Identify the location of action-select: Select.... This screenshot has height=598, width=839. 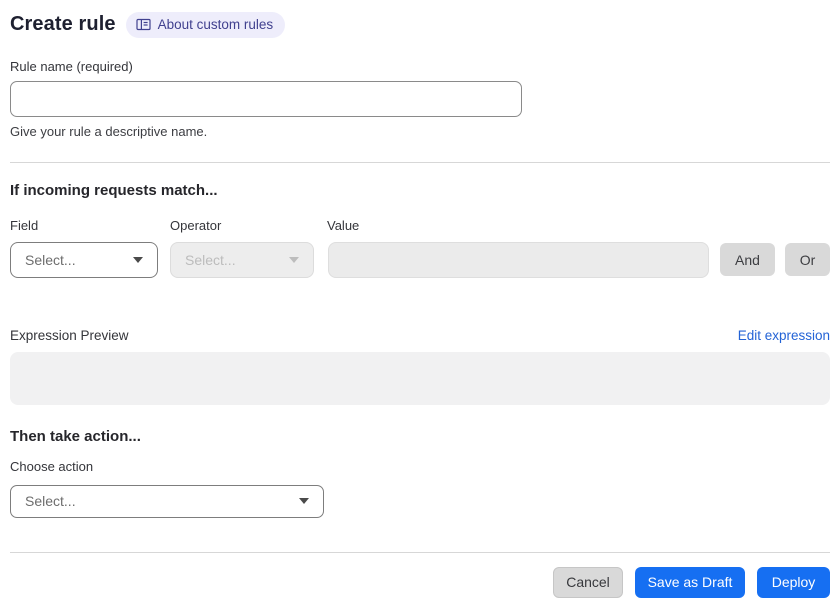
(167, 501).